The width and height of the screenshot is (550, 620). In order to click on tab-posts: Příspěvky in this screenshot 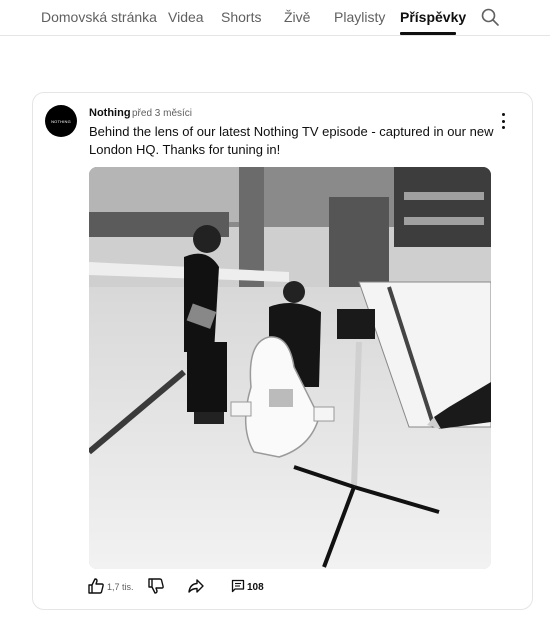, I will do `click(433, 17)`.